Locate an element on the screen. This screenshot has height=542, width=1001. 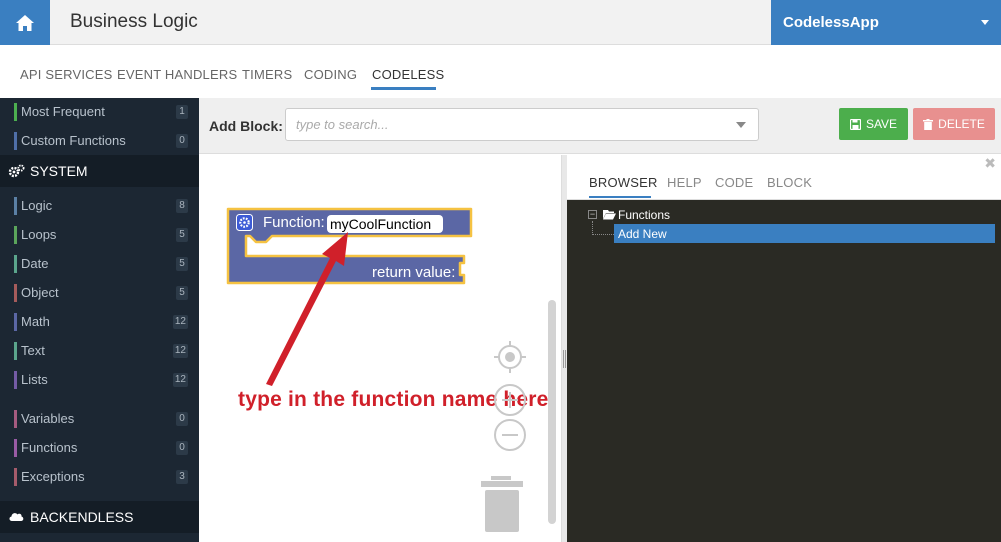
save-button-label: SAVE is located at coordinates (881, 124).